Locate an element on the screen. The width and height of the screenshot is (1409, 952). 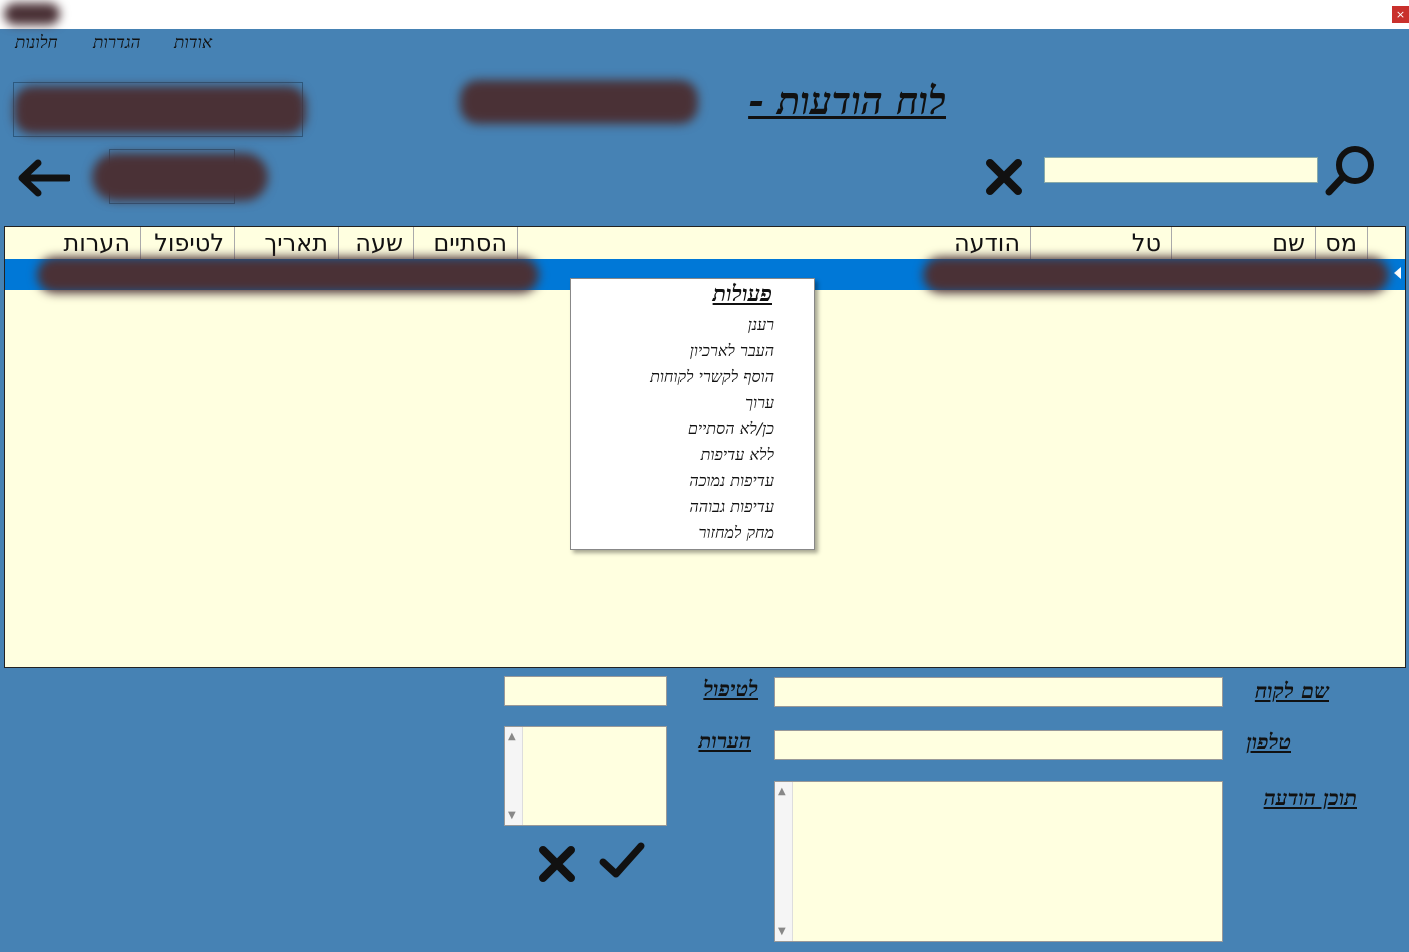
menu-item-low-priority: עדיפות נמוכה is located at coordinates (731, 481).